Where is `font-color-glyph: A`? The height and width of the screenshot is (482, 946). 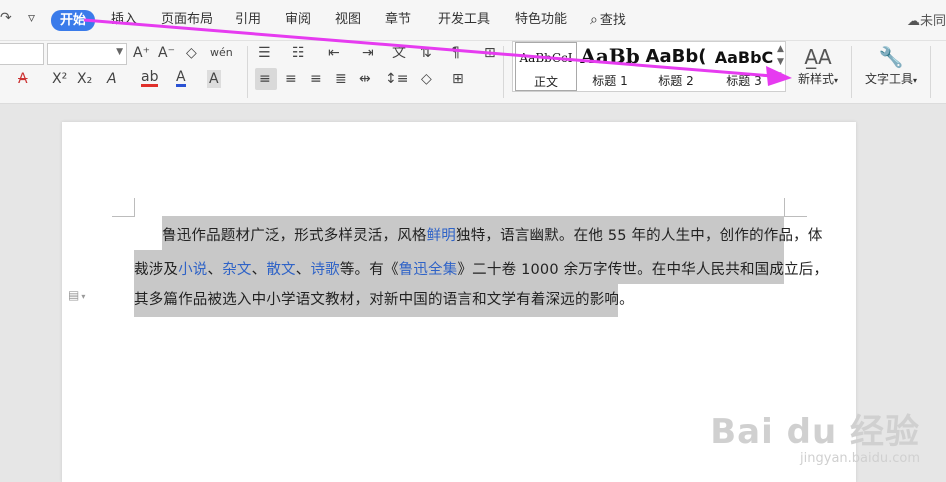
font-color-glyph: A is located at coordinates (181, 77).